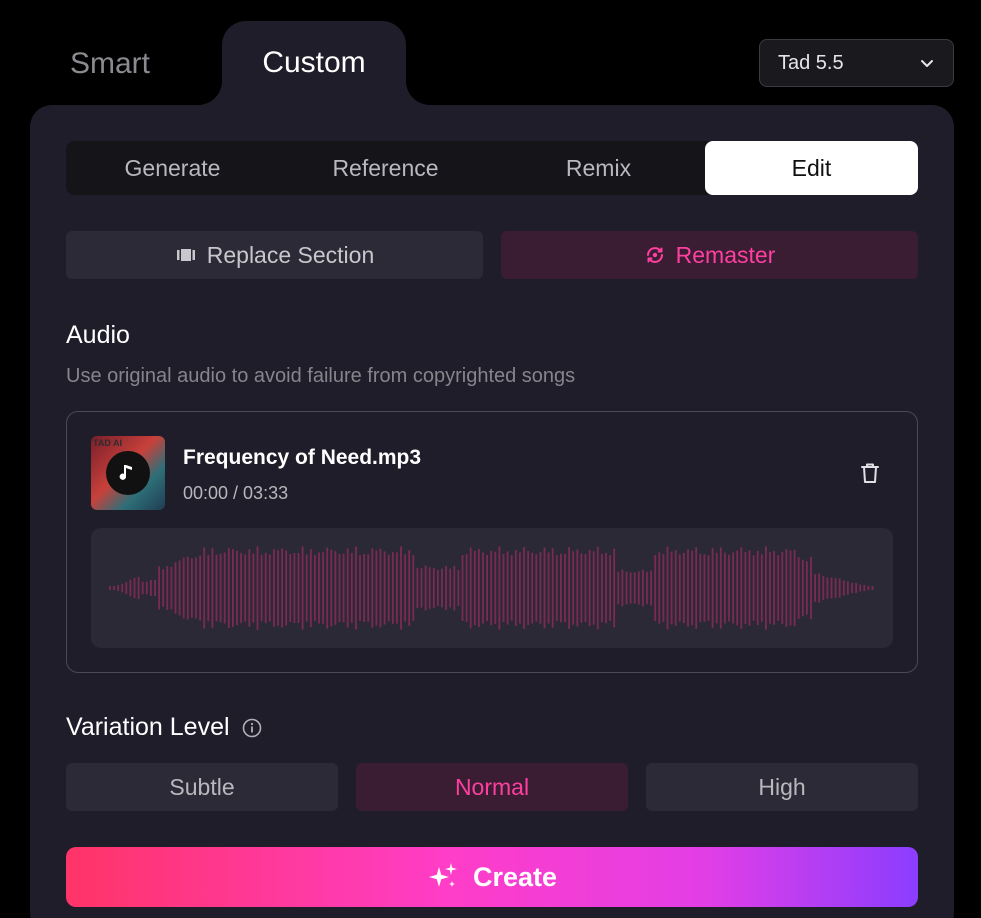  What do you see at coordinates (202, 787) in the screenshot?
I see `level-subtle: Subtle` at bounding box center [202, 787].